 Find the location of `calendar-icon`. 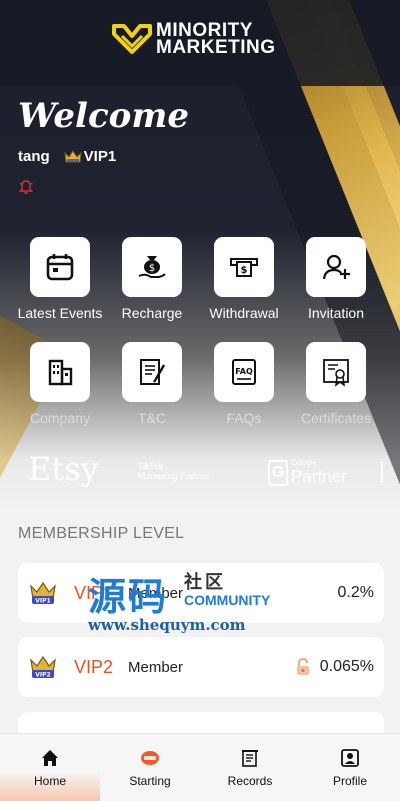

calendar-icon is located at coordinates (60, 267).